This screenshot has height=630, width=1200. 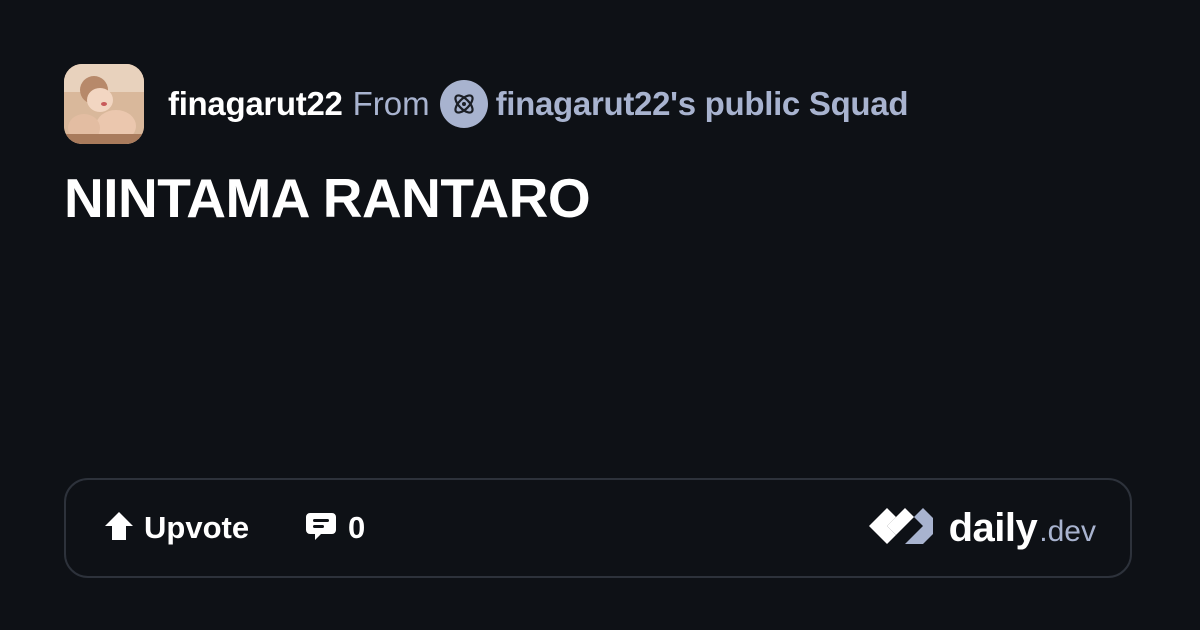 I want to click on comment-count: 0, so click(x=357, y=527).